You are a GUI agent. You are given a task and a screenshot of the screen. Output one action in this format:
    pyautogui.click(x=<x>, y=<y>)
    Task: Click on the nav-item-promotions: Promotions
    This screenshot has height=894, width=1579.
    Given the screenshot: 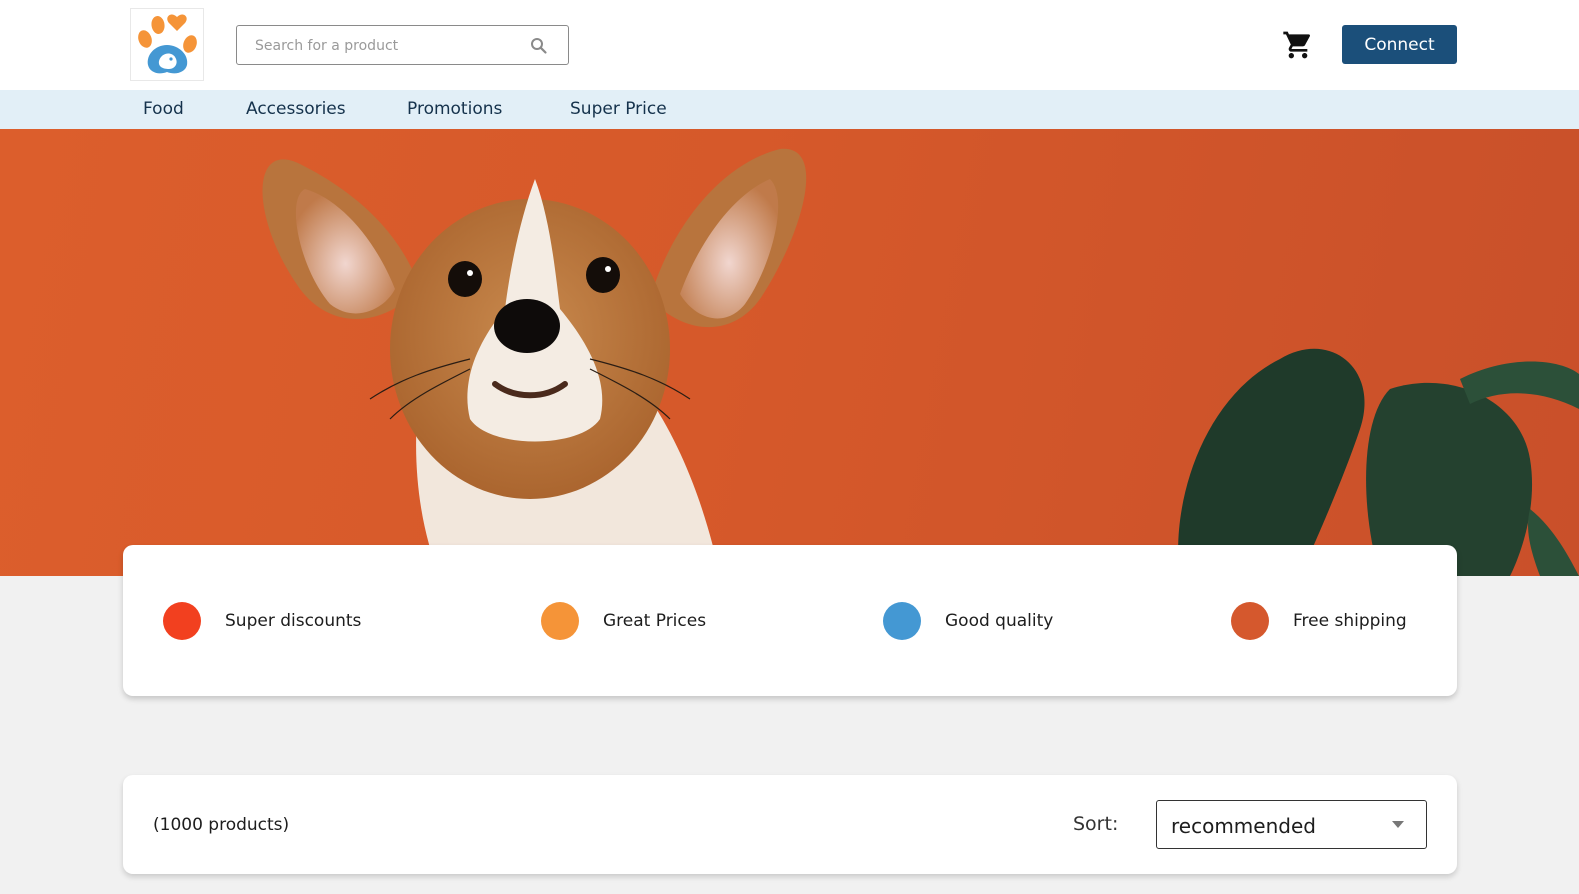 What is the action you would take?
    pyautogui.click(x=454, y=109)
    